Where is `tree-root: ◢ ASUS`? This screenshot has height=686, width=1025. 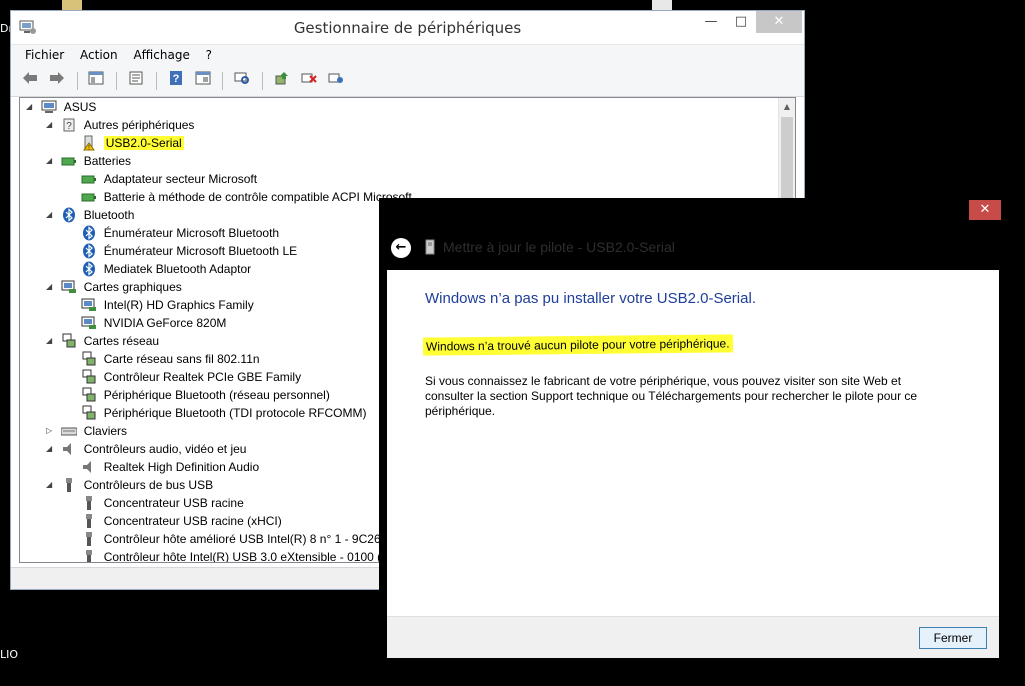 tree-root: ◢ ASUS is located at coordinates (61, 107).